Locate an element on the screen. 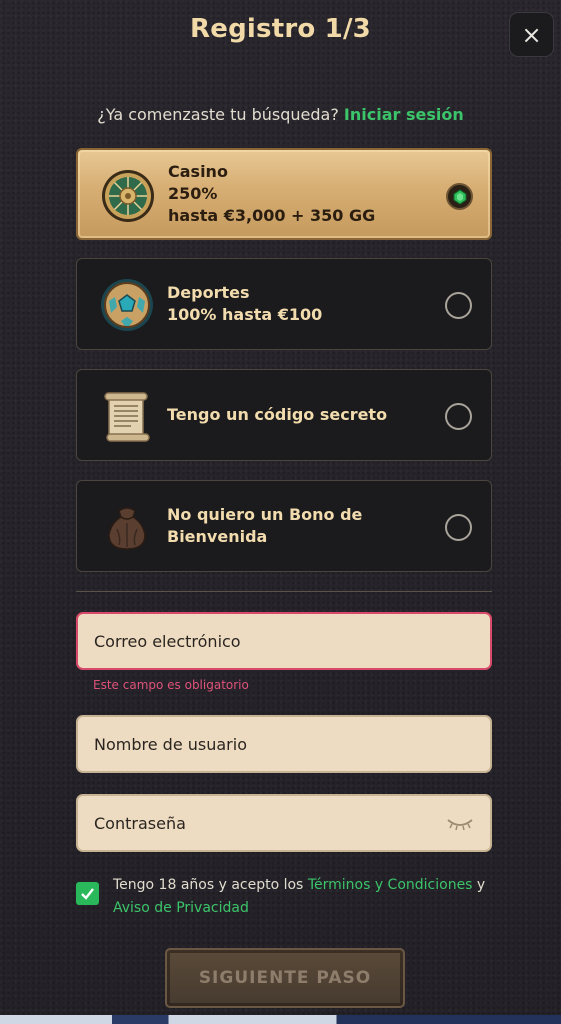 The image size is (561, 1024). close-icon: × is located at coordinates (531, 34).